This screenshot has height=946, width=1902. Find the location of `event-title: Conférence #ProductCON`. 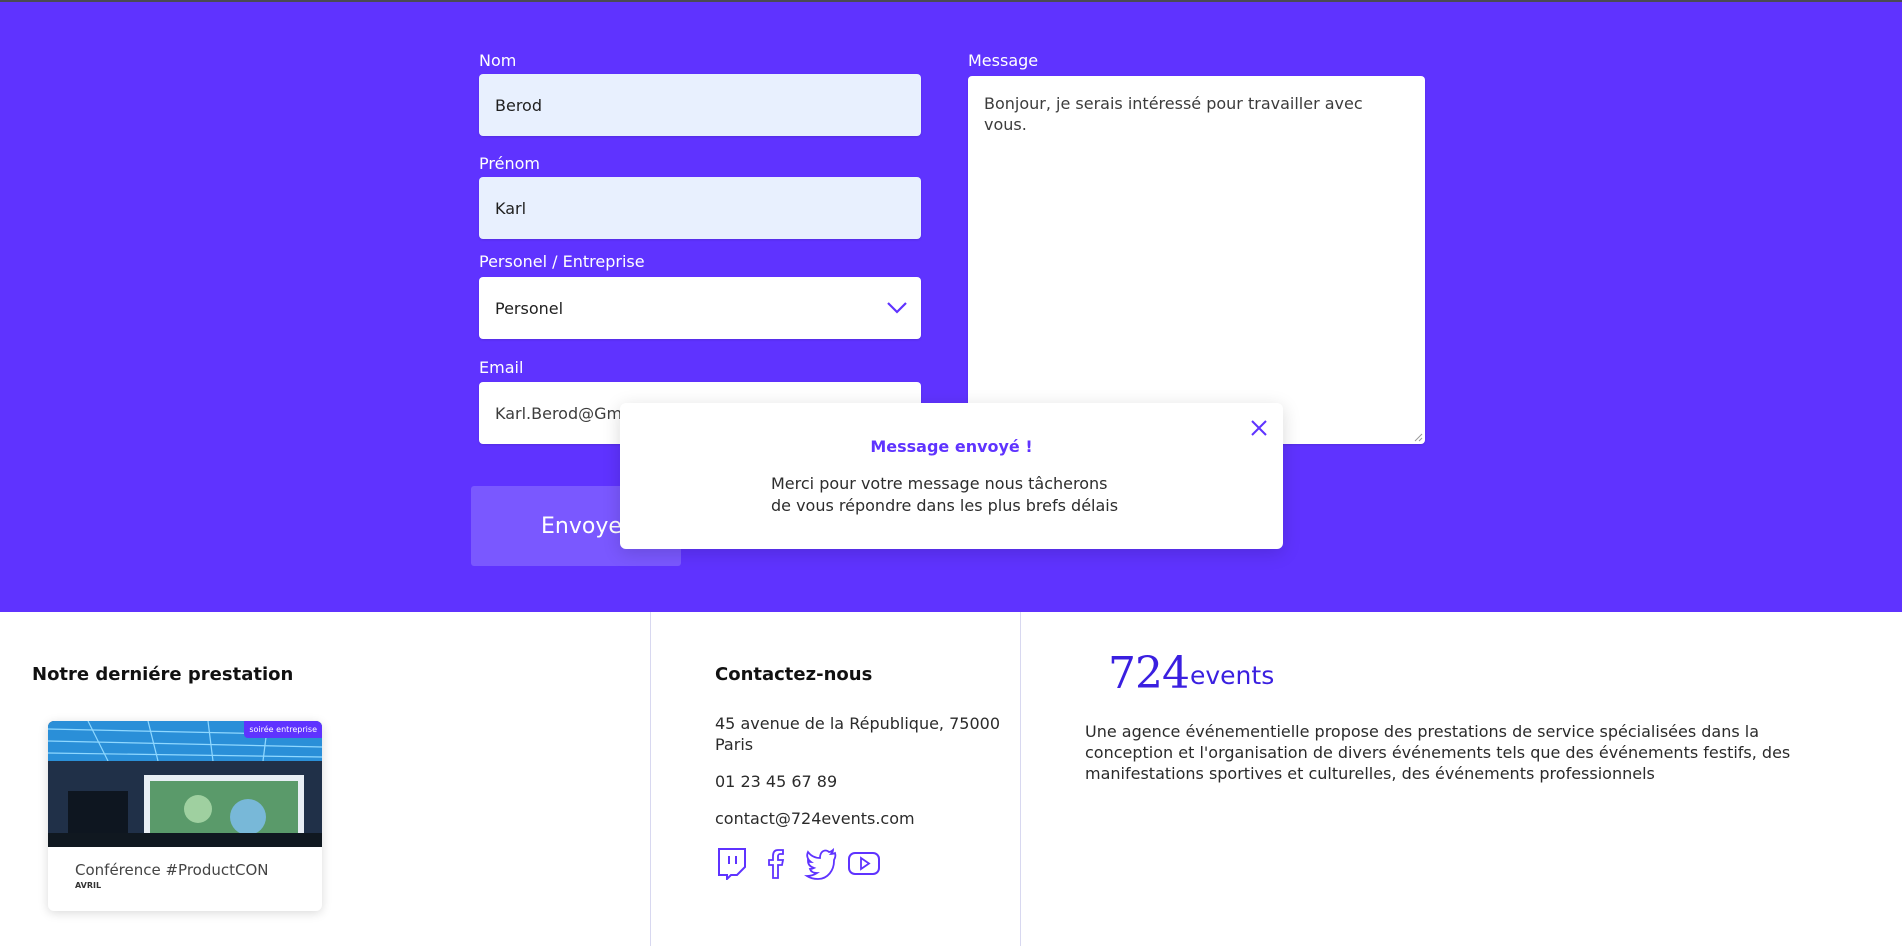

event-title: Conférence #ProductCON is located at coordinates (172, 870).